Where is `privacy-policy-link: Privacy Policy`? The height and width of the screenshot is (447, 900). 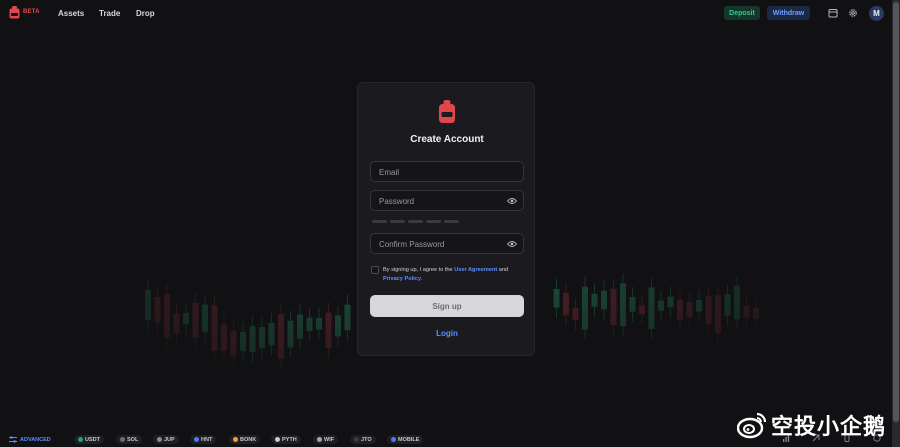
privacy-policy-link: Privacy Policy is located at coordinates (402, 279).